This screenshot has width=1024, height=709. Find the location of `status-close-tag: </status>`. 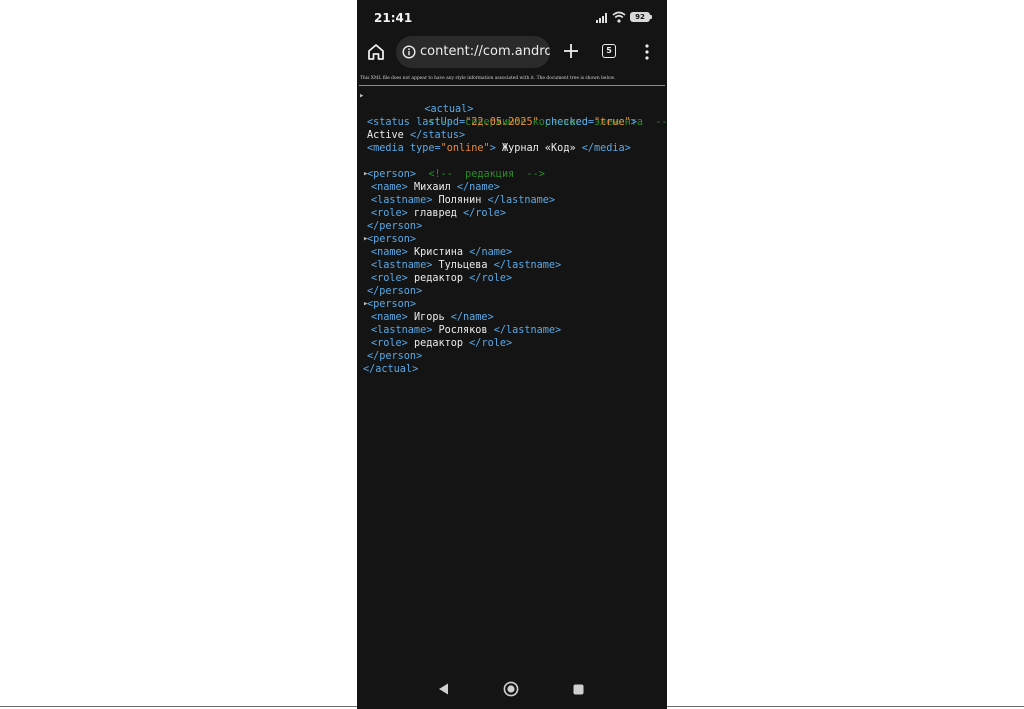

status-close-tag: </status> is located at coordinates (437, 135).